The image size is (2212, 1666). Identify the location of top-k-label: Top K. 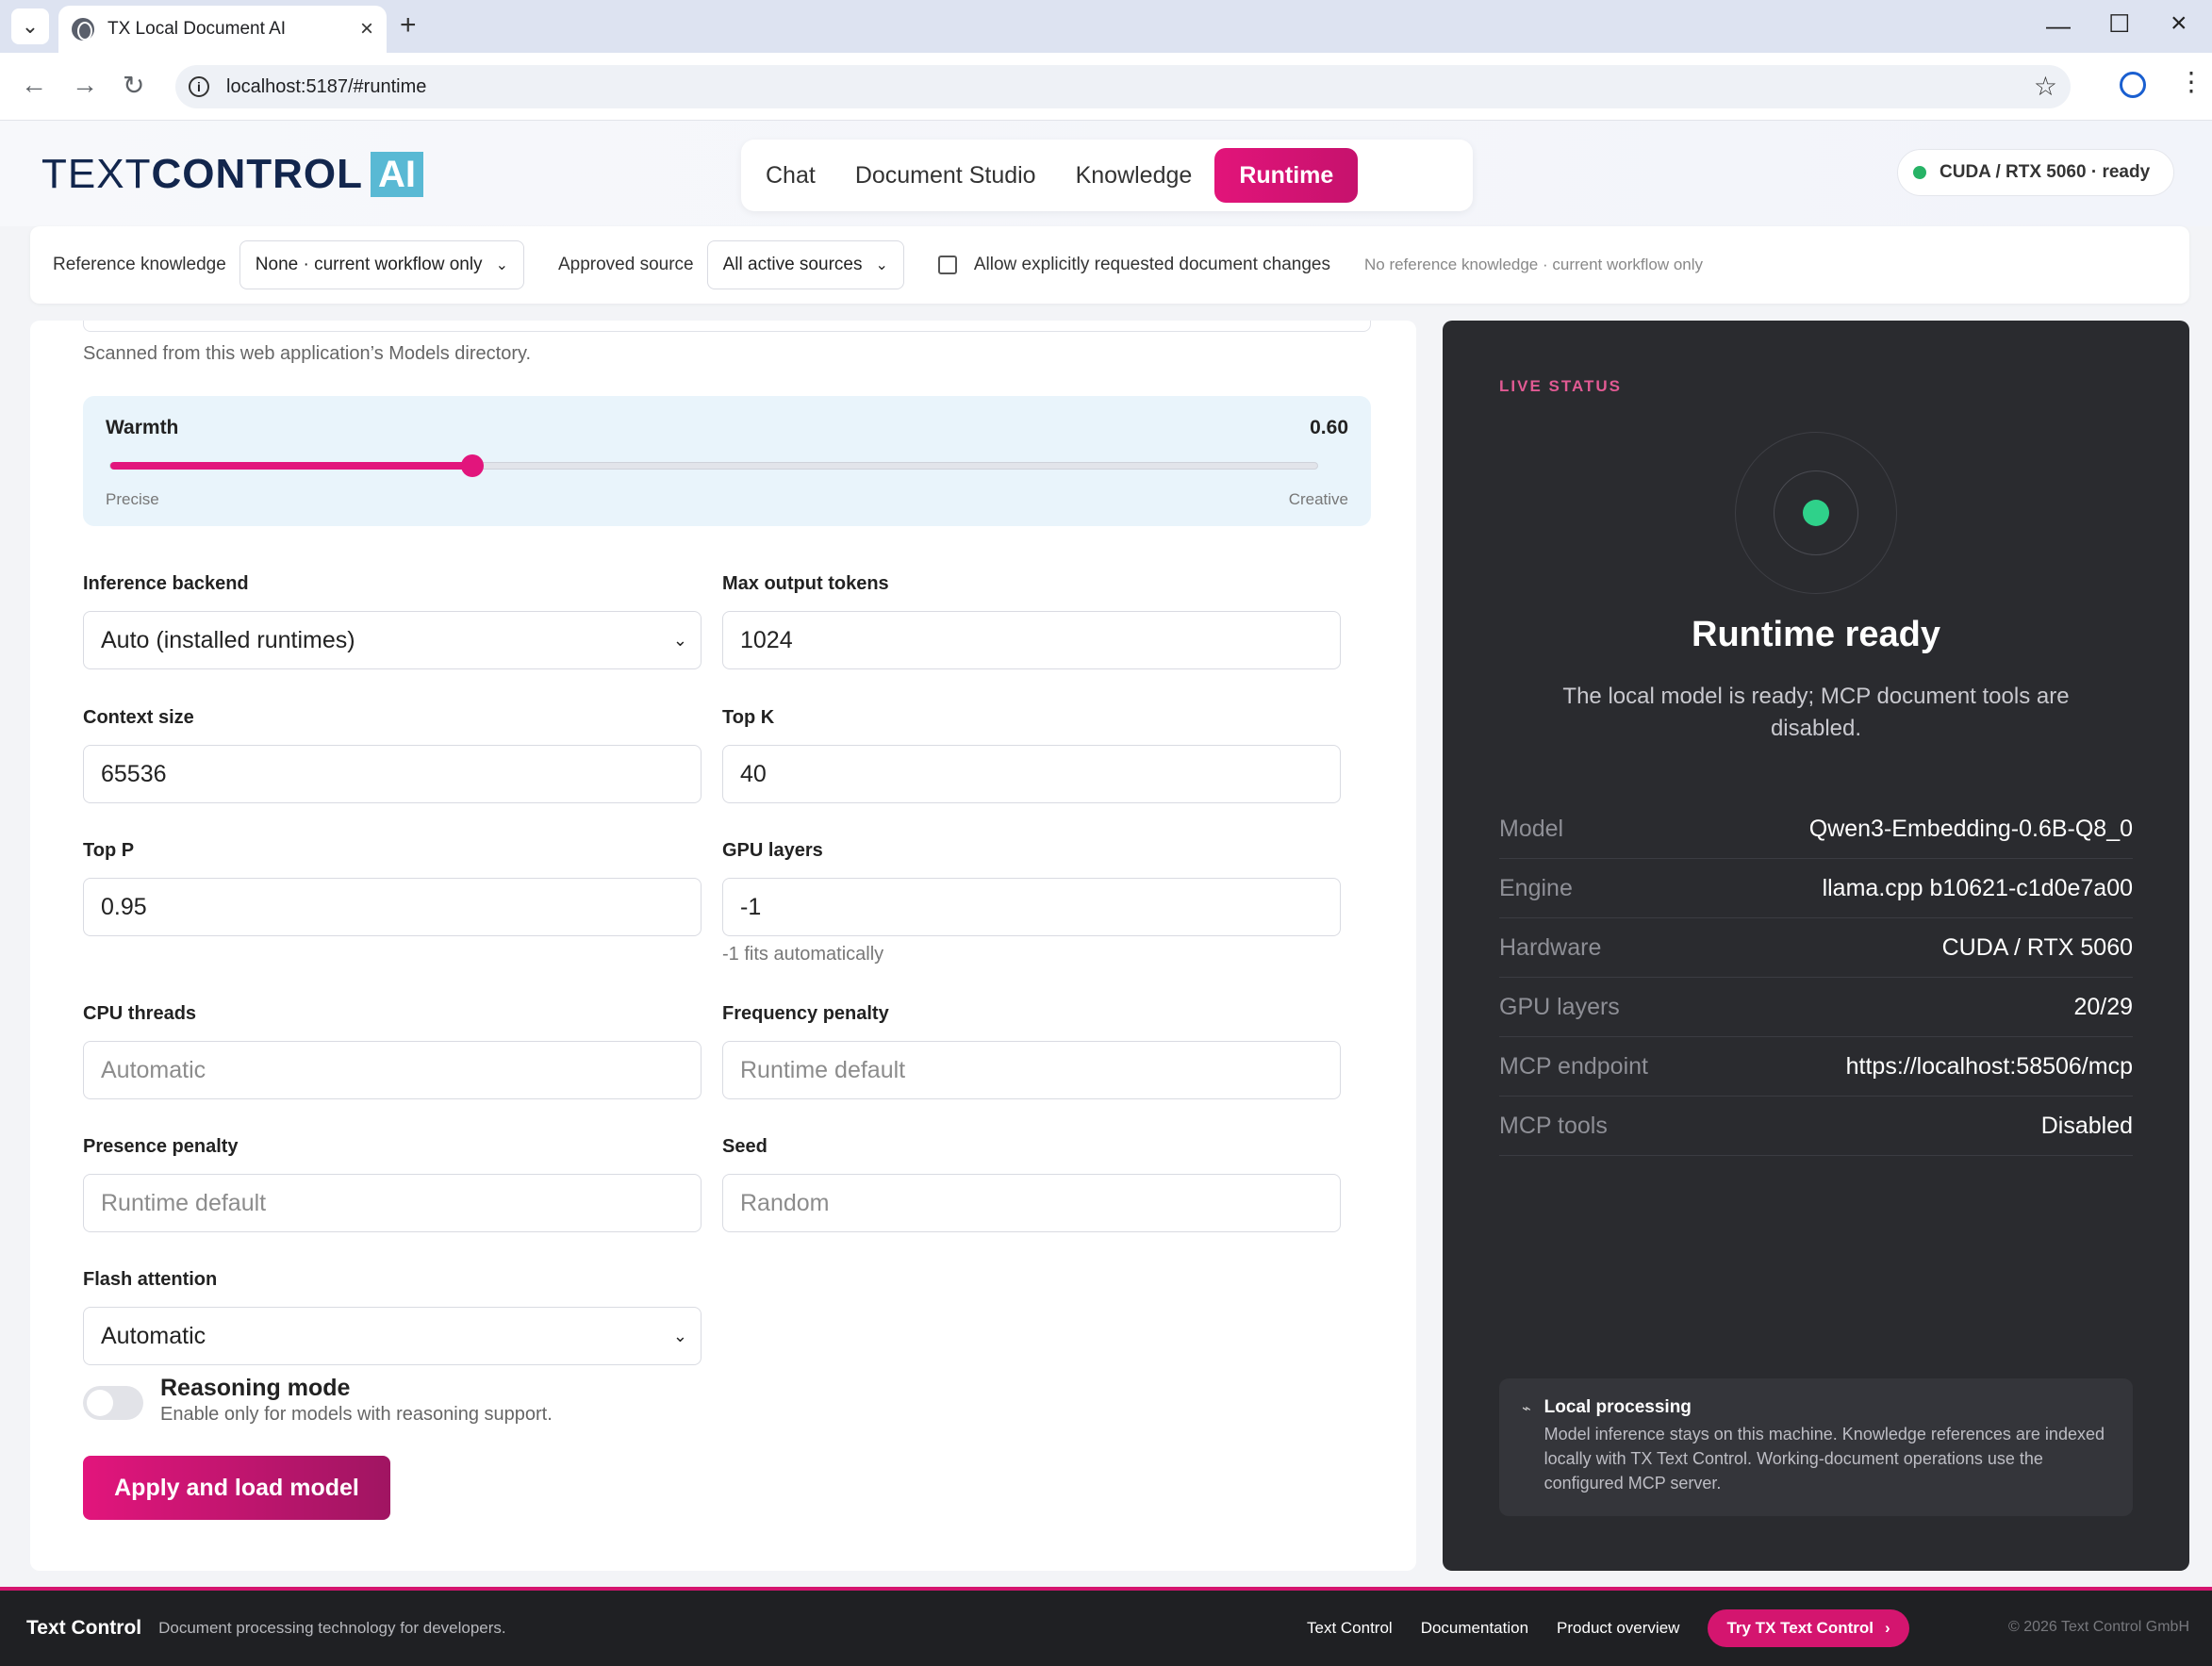
(748, 717).